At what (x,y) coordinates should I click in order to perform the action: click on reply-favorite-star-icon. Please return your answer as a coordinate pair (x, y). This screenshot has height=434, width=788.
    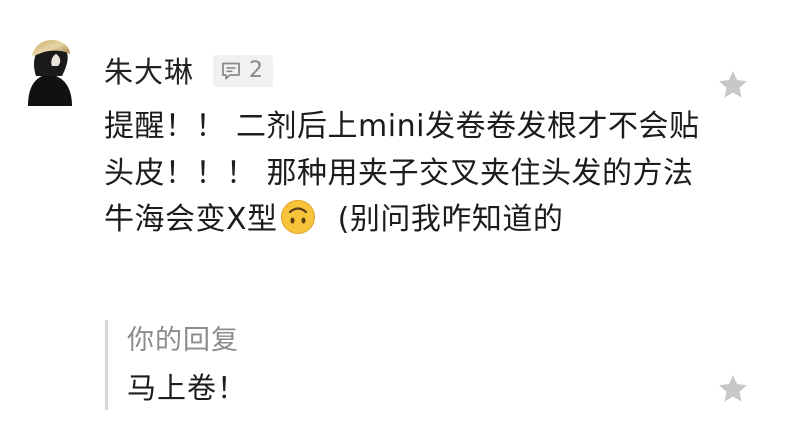
    Looking at the image, I should click on (733, 389).